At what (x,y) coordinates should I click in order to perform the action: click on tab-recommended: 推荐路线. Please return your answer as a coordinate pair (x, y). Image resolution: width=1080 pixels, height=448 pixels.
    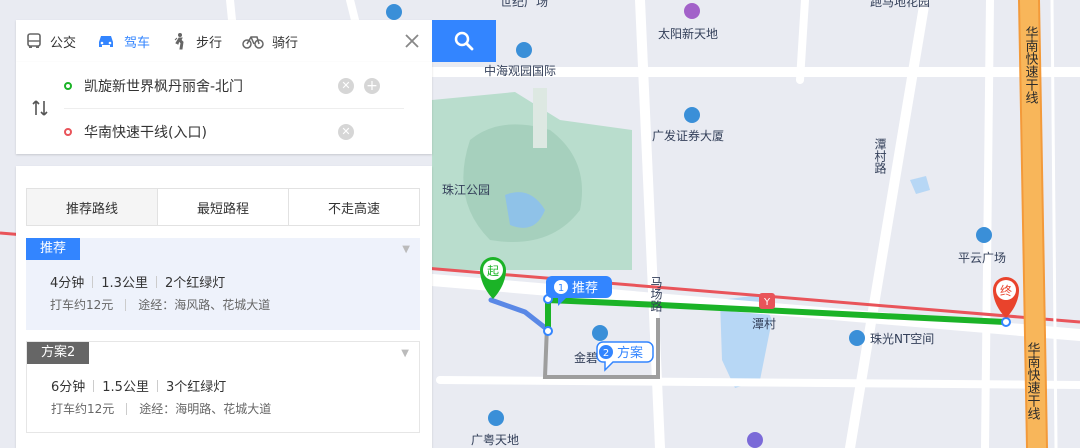
    Looking at the image, I should click on (92, 207).